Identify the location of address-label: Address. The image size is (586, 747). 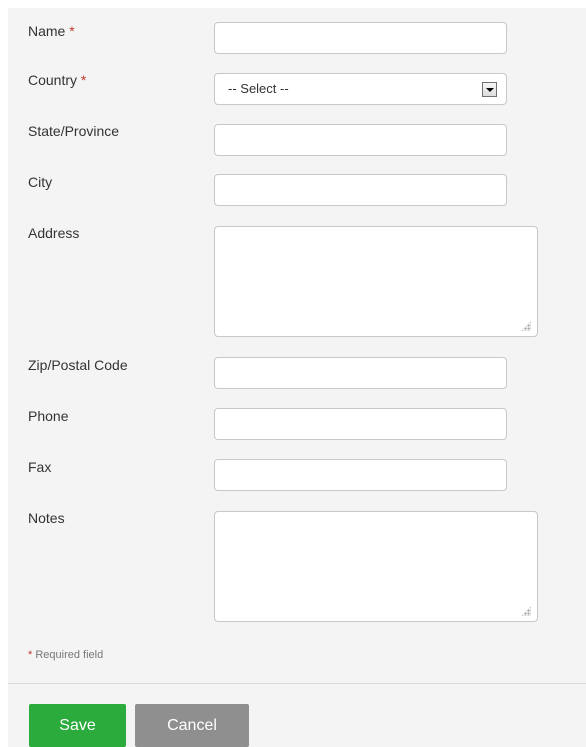
(54, 233).